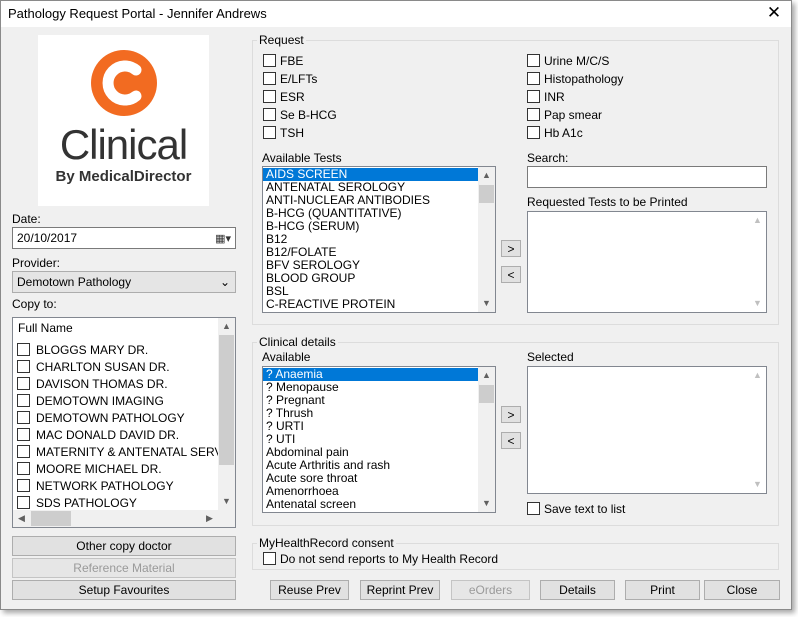 Image resolution: width=798 pixels, height=617 pixels. What do you see at coordinates (269, 559) in the screenshot?
I see `mhr-check-box` at bounding box center [269, 559].